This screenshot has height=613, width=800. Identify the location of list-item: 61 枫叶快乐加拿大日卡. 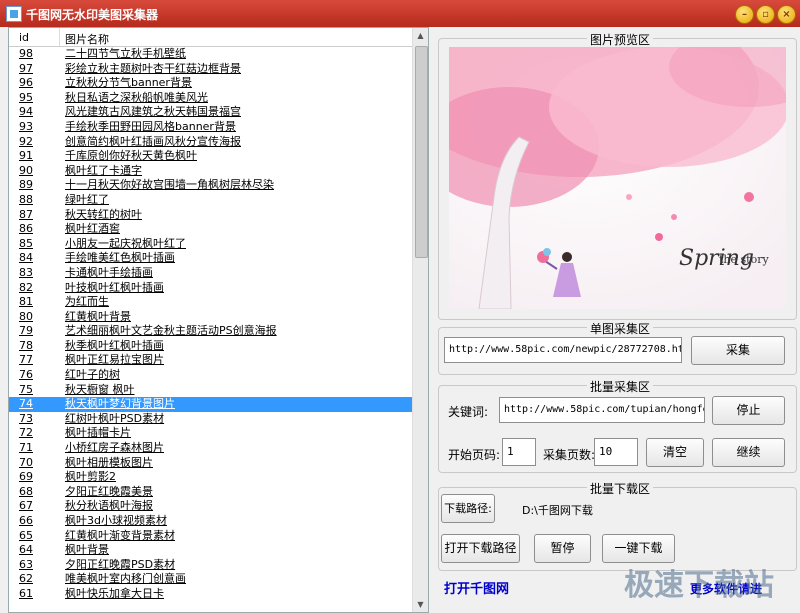
(210, 594).